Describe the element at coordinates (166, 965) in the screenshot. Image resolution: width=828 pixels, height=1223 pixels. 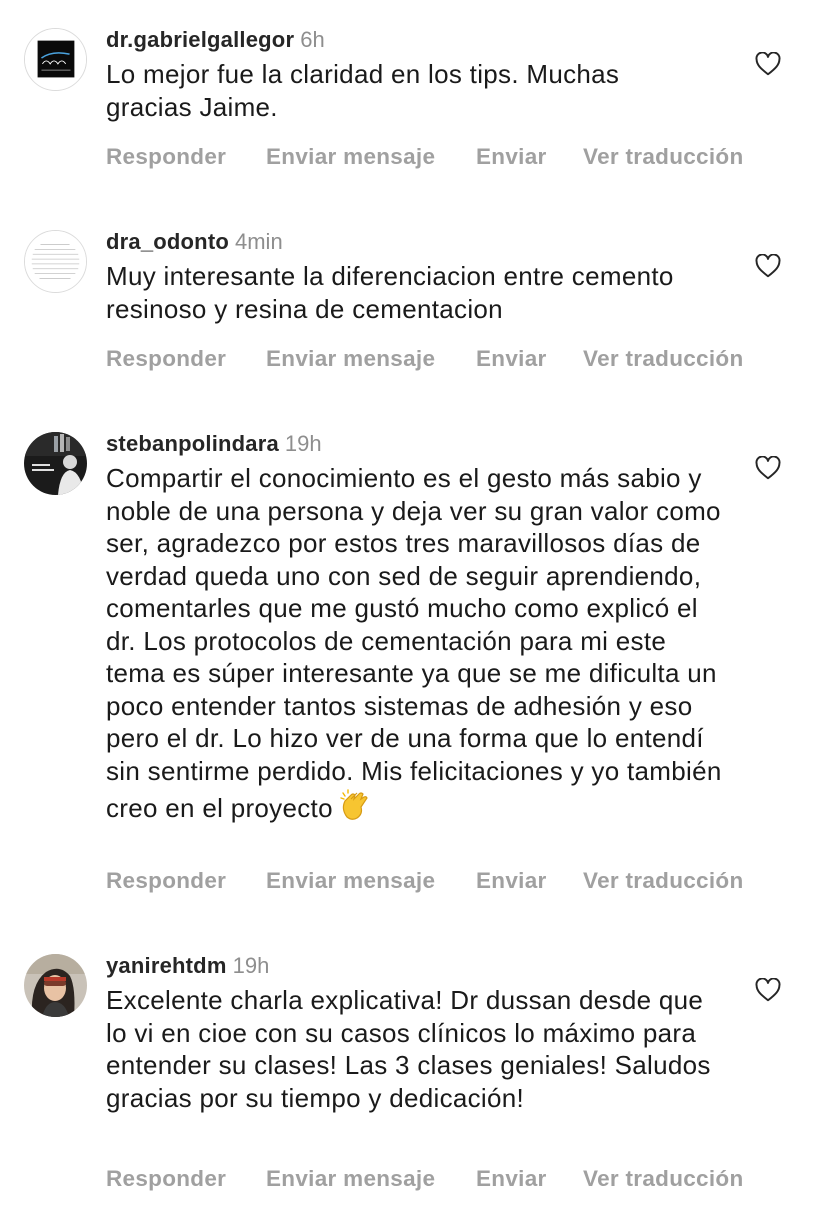
I see `username: yanirehtdm` at that location.